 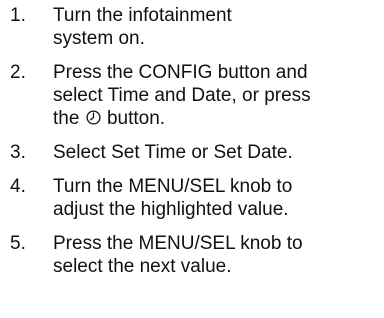 I want to click on step-number: 1., so click(x=18, y=15).